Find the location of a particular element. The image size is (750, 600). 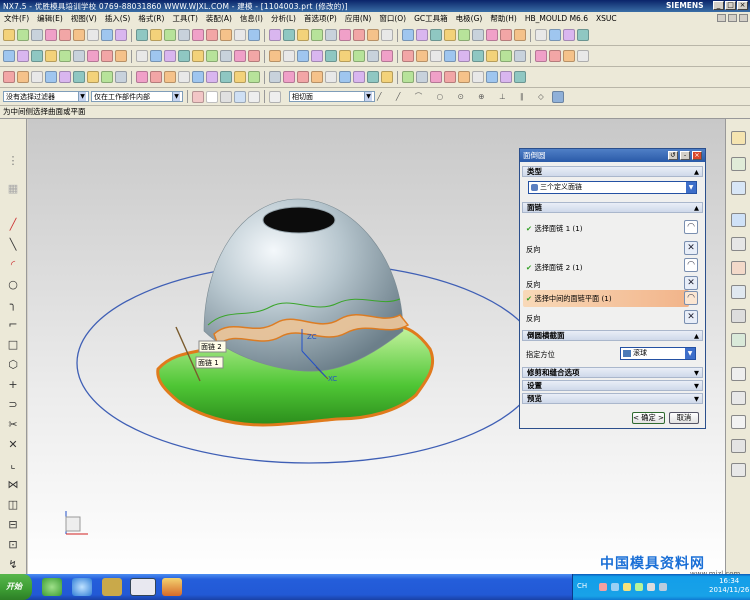

process-studio-icon is located at coordinates (738, 340).